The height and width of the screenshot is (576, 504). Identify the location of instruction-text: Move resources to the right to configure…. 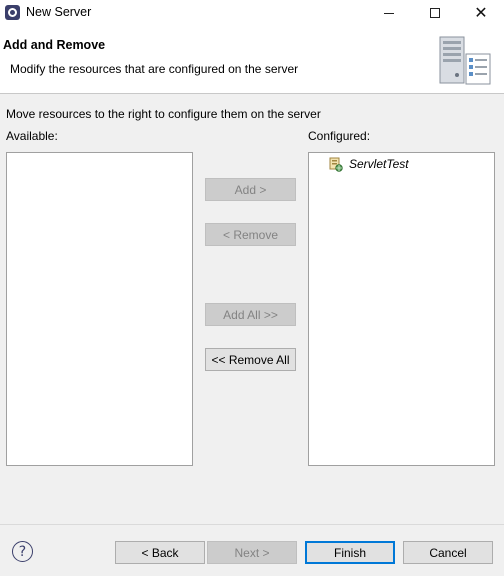
(163, 114).